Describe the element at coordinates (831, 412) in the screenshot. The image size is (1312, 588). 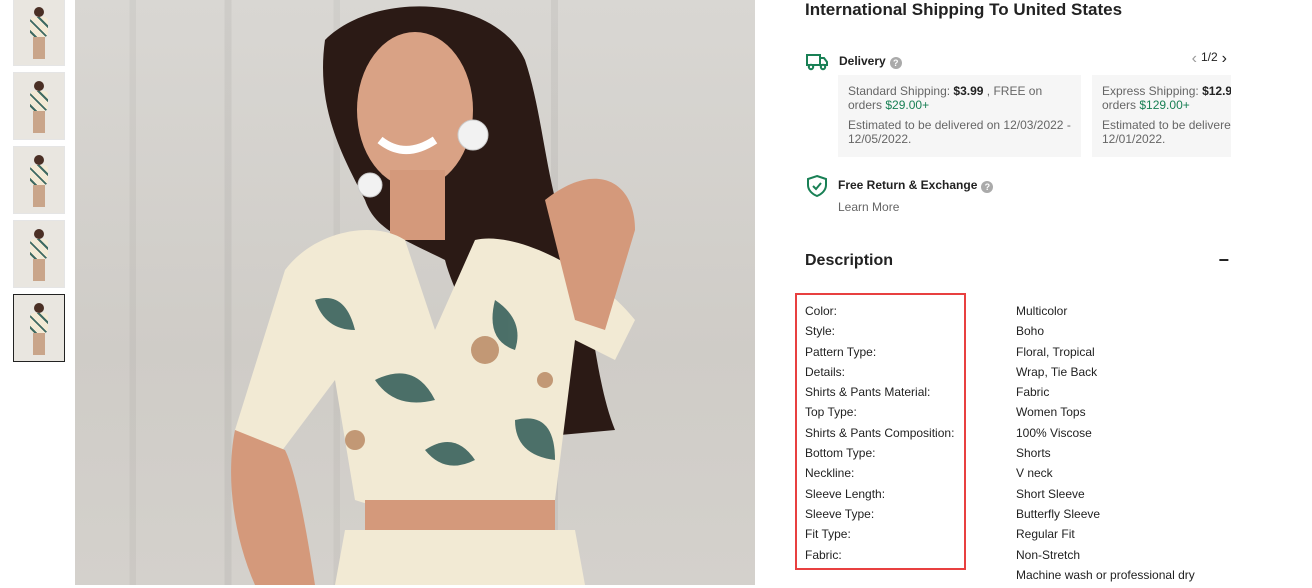
I see `attribute-label: Top Type:` at that location.